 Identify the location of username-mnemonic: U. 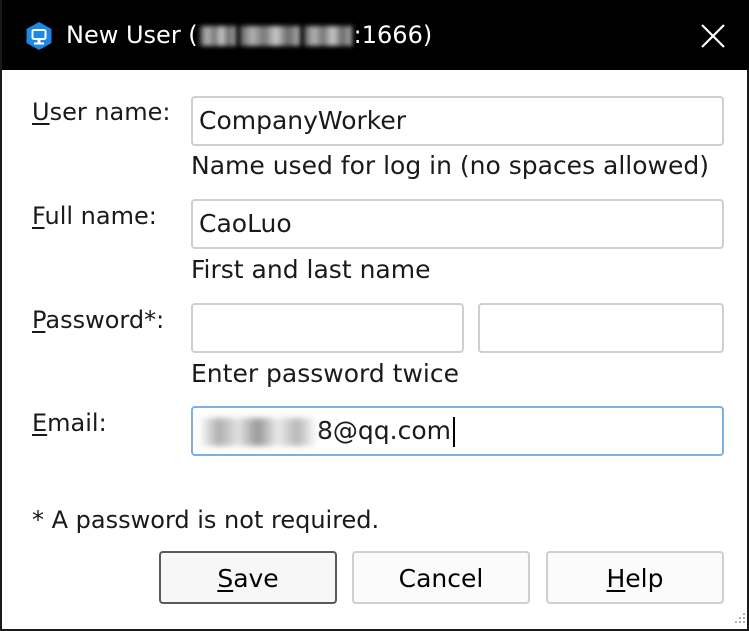
(41, 112).